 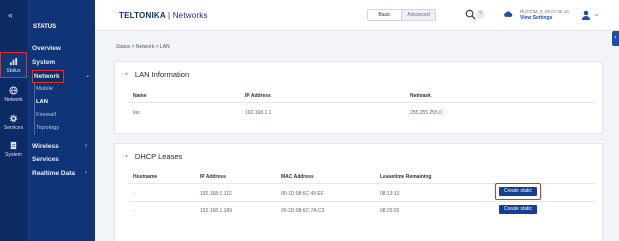 What do you see at coordinates (162, 74) in the screenshot?
I see `section-title: LAN Information` at bounding box center [162, 74].